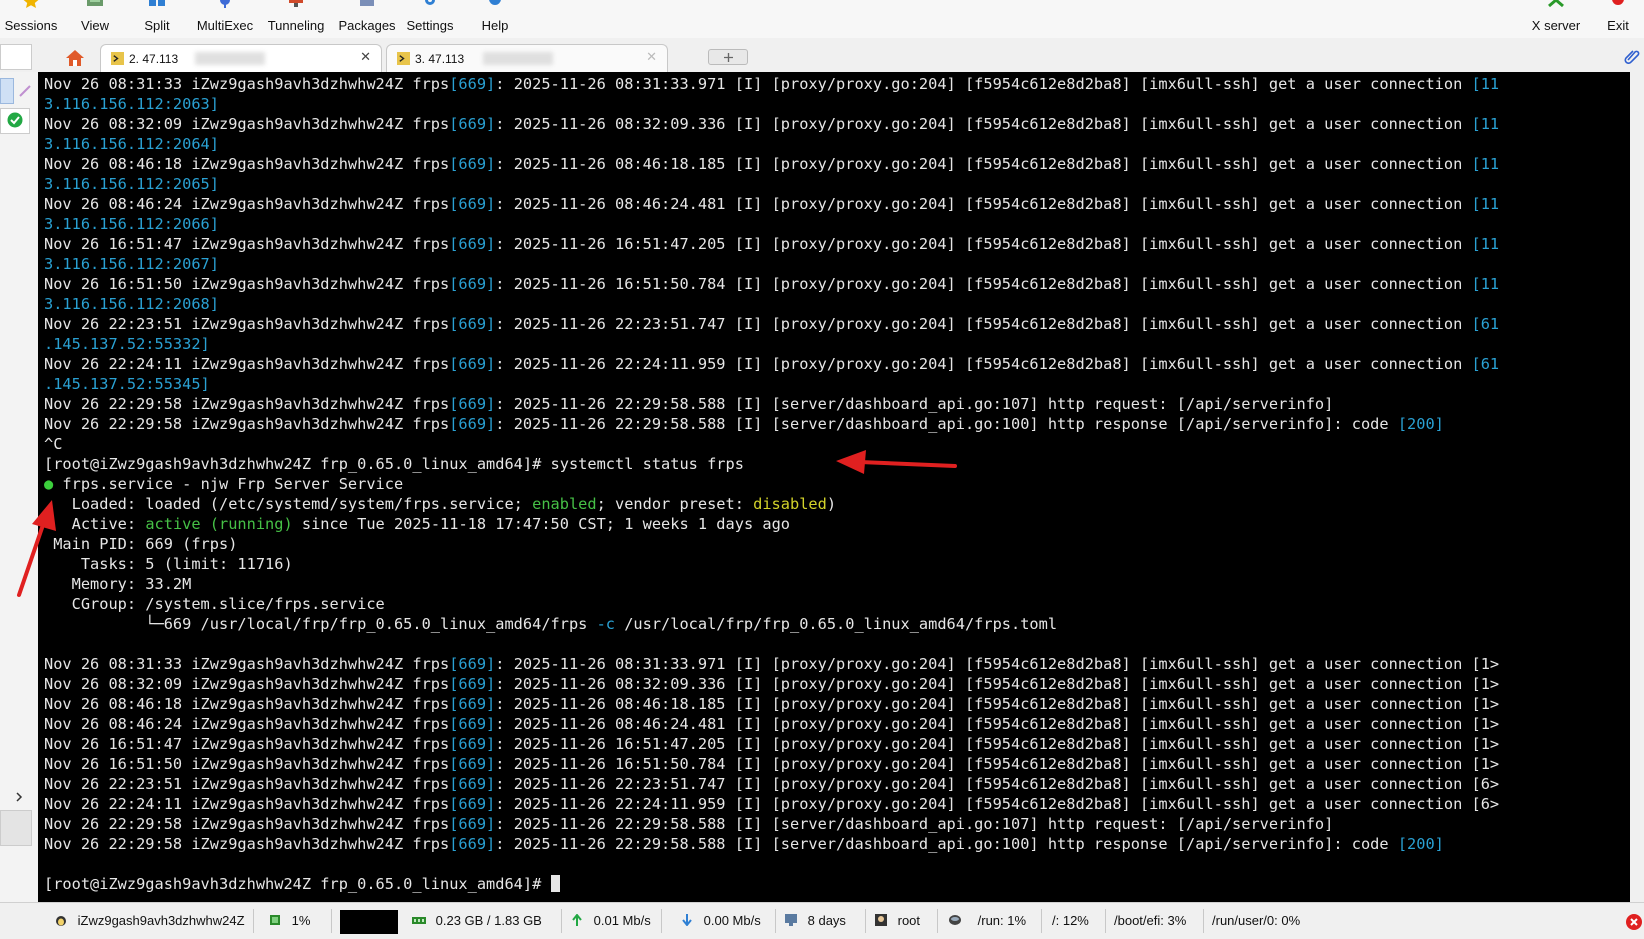  Describe the element at coordinates (955, 920) in the screenshot. I see `disk-icon` at that location.